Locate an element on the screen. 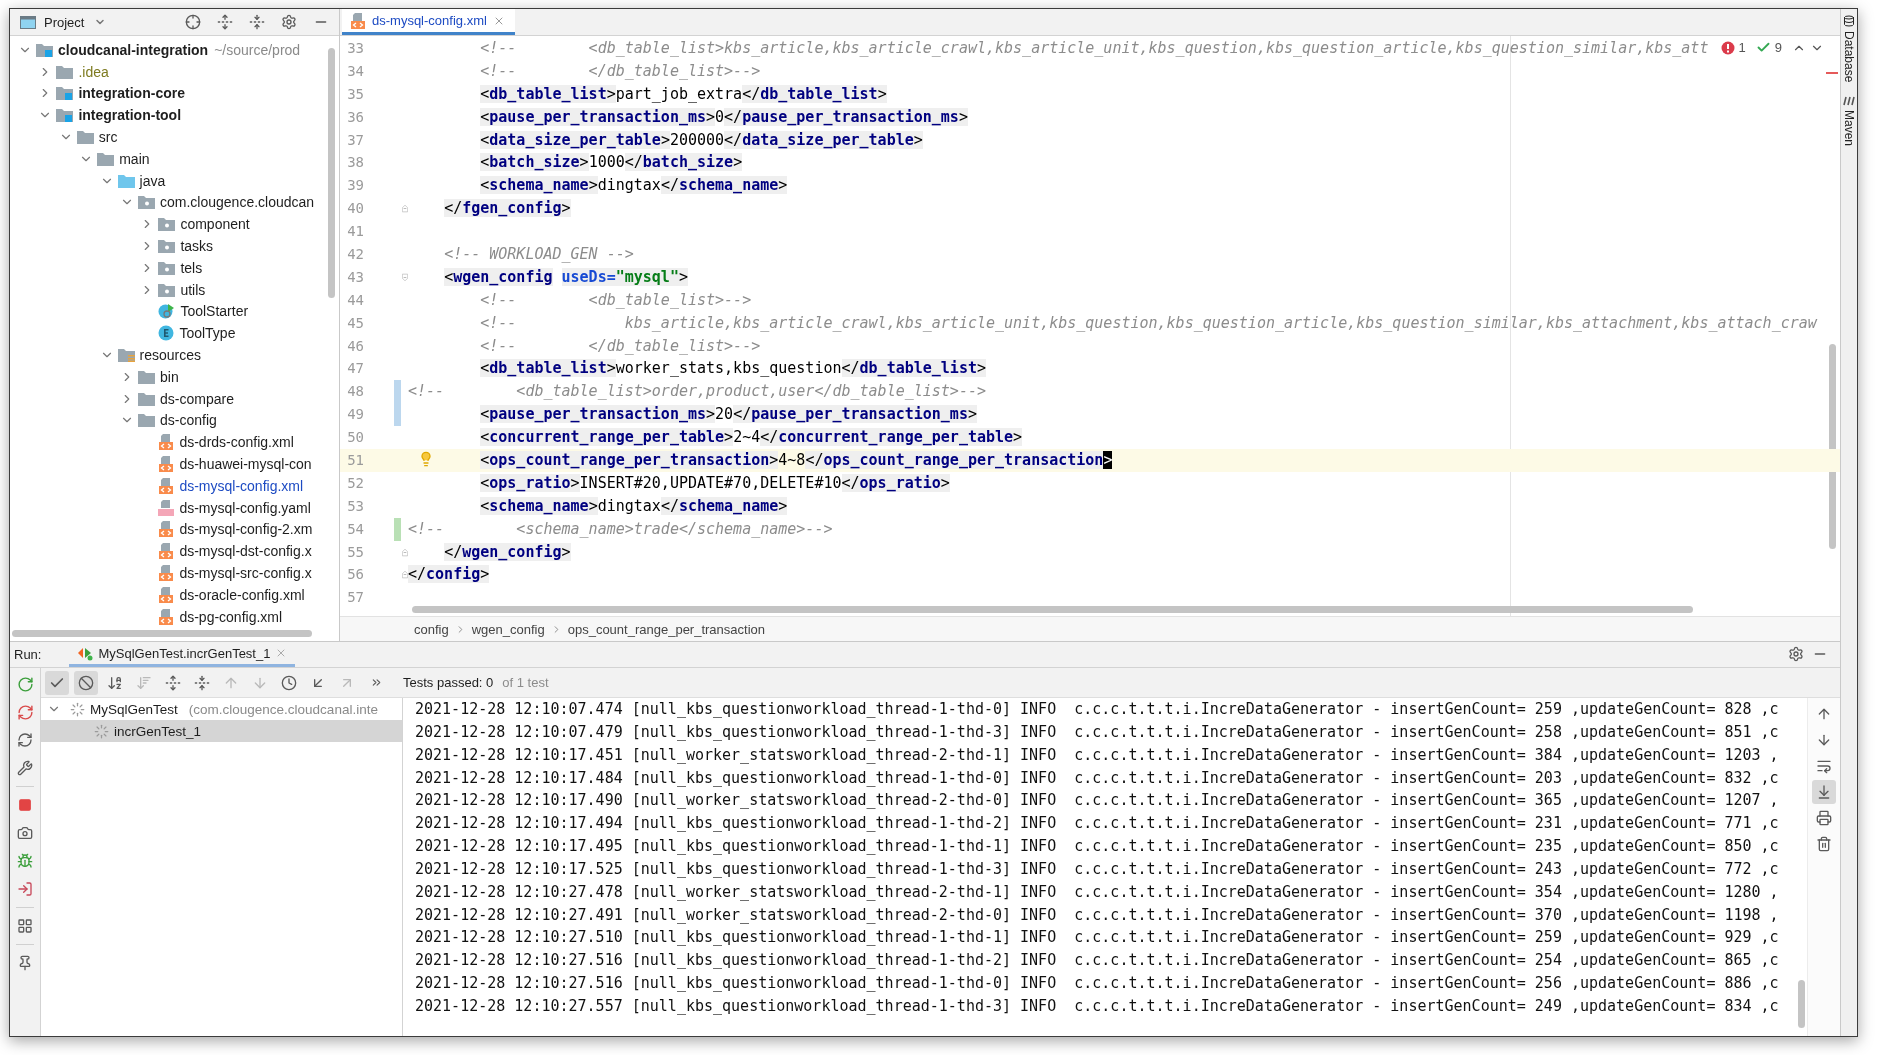 The height and width of the screenshot is (1056, 1878). console-line: 2021-12-28 12:10:07.479 [null_kbs_questionworkload_thread-1-thd-3] INFO c.c.c.t.t.t.i.IncreDataGenerator - insertGenCount= 258 ,updateGenCount= 851 ,c is located at coordinates (1097, 732).